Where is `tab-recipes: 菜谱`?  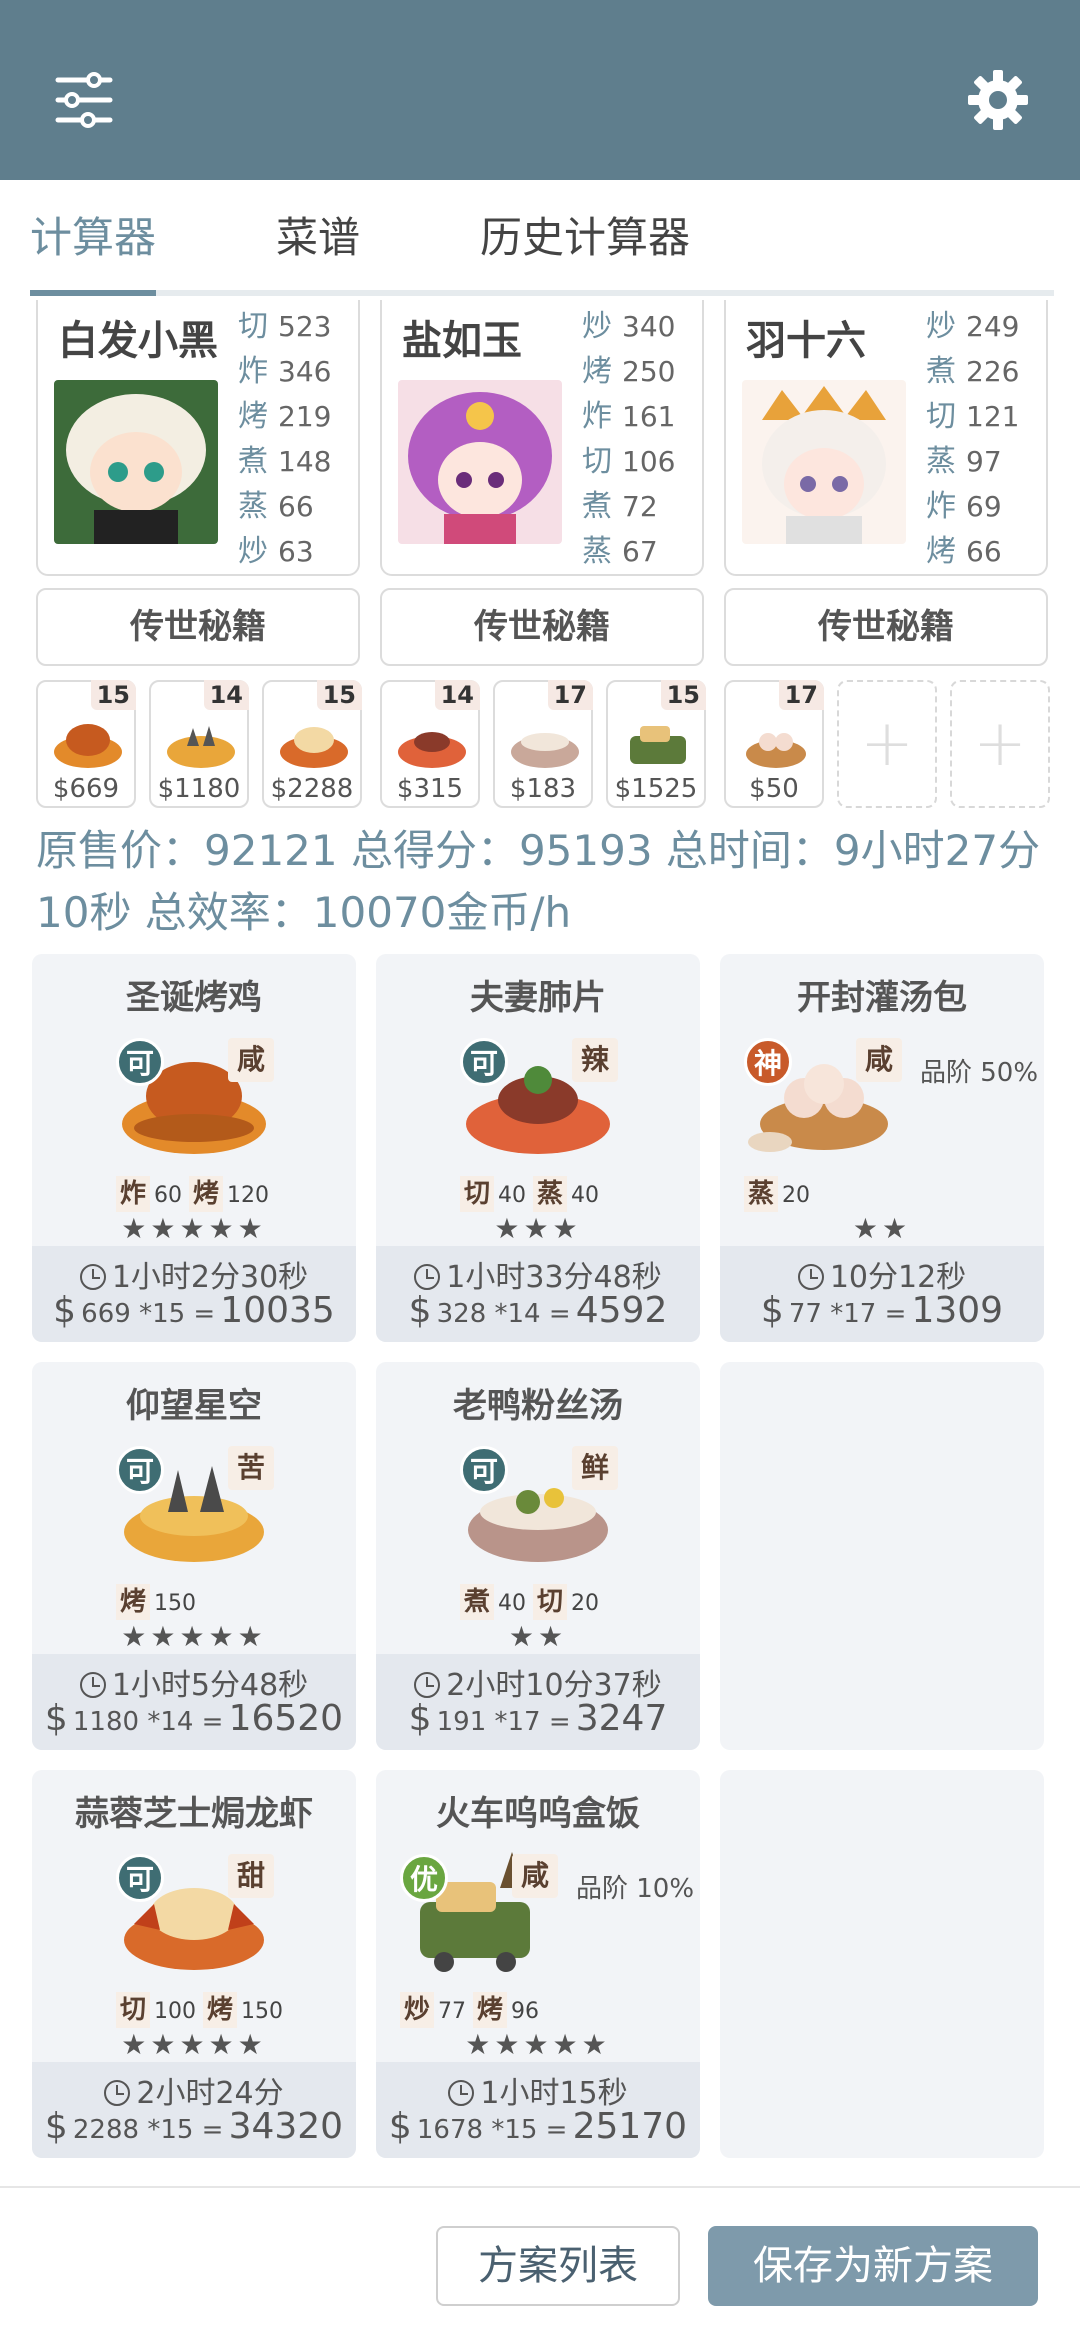
tab-recipes: 菜谱 is located at coordinates (318, 238).